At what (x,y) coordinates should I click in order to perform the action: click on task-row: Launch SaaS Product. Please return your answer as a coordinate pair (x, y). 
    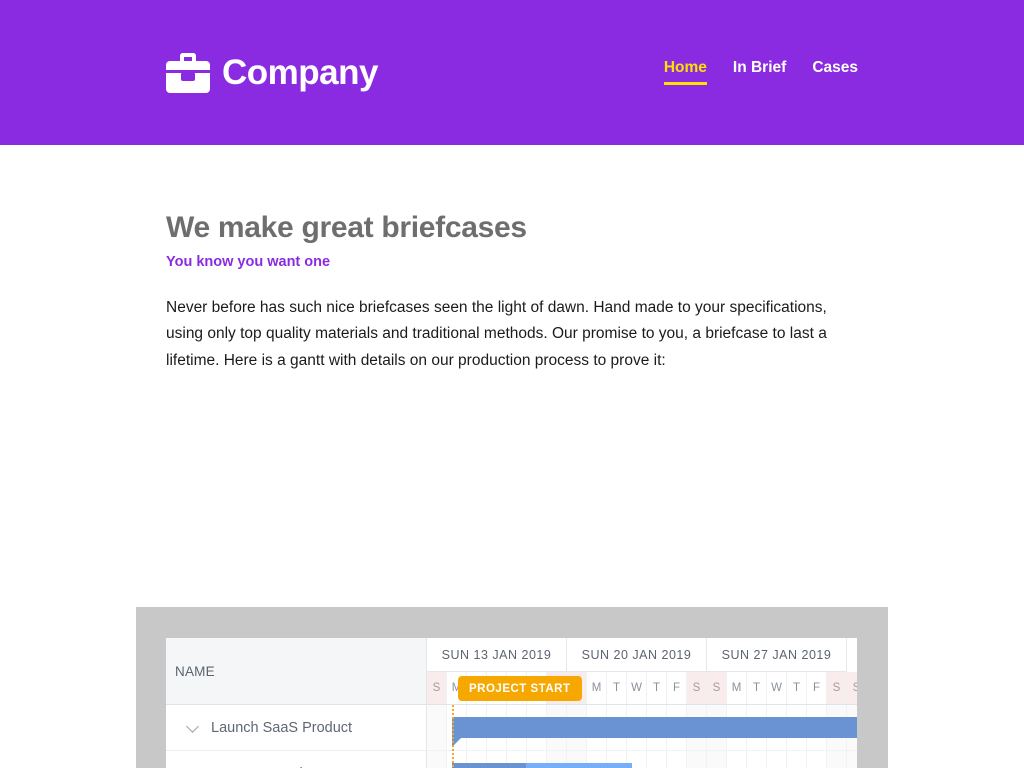
    Looking at the image, I should click on (296, 728).